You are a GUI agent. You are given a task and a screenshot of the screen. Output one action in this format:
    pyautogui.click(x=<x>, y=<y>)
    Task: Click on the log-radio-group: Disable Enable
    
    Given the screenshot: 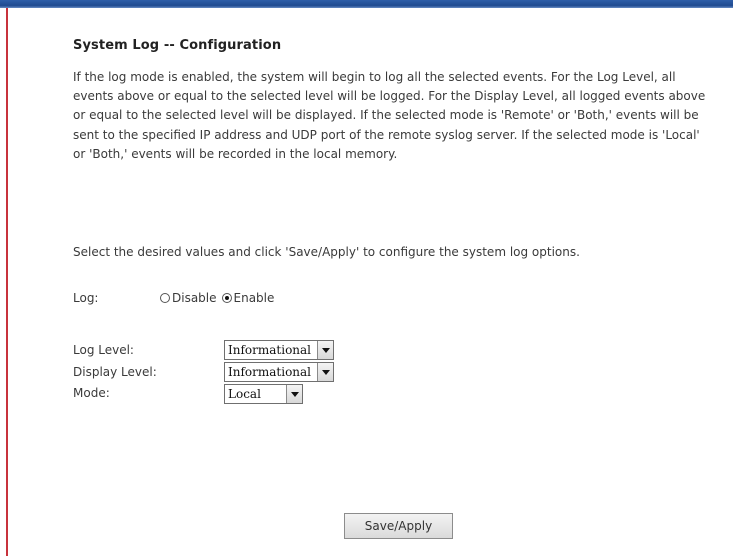 What is the action you would take?
    pyautogui.click(x=219, y=298)
    